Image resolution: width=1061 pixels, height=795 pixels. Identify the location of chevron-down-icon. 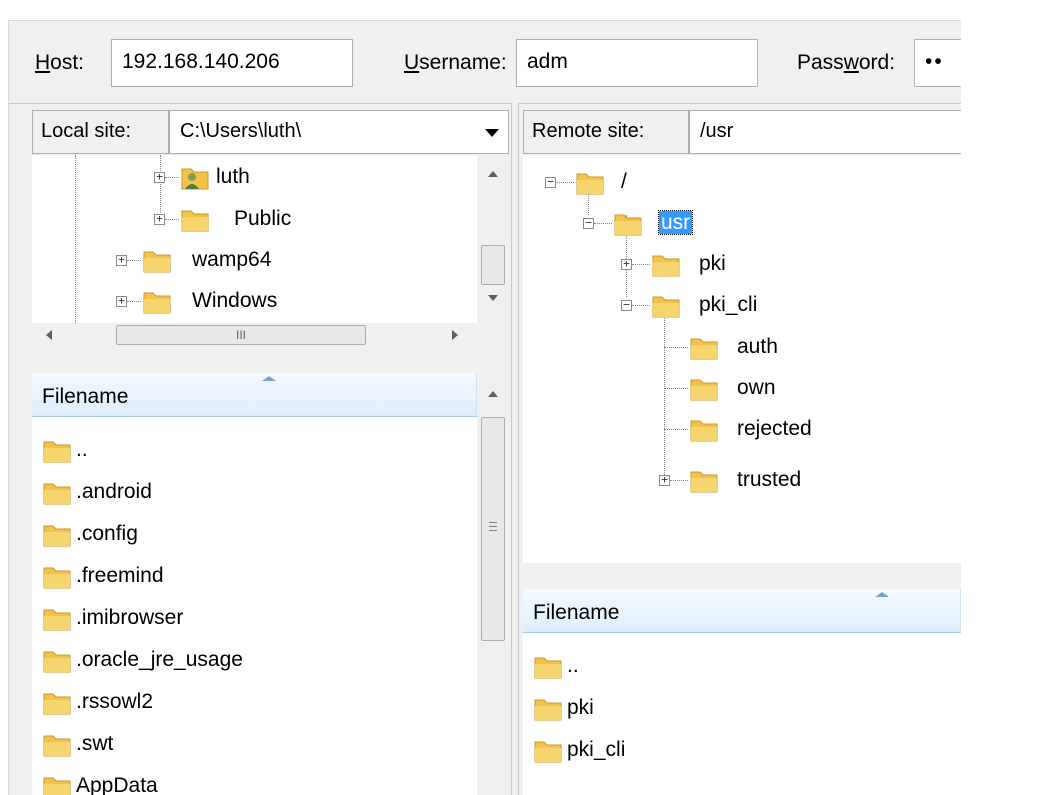
(492, 133).